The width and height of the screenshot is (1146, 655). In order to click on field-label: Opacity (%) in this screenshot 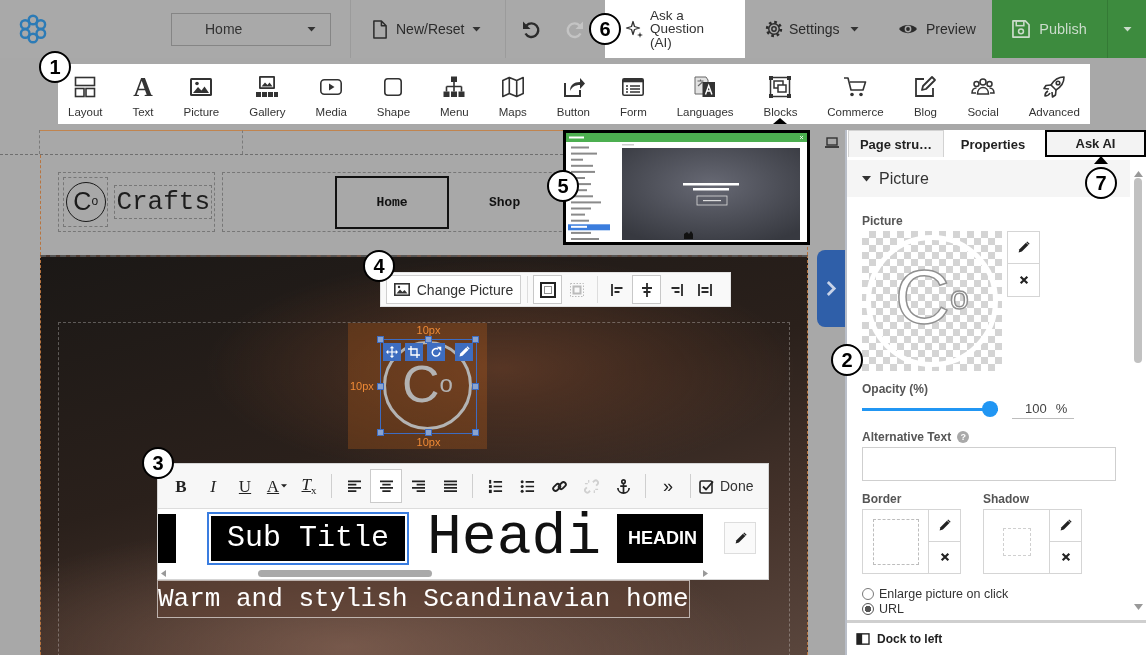, I will do `click(895, 389)`.